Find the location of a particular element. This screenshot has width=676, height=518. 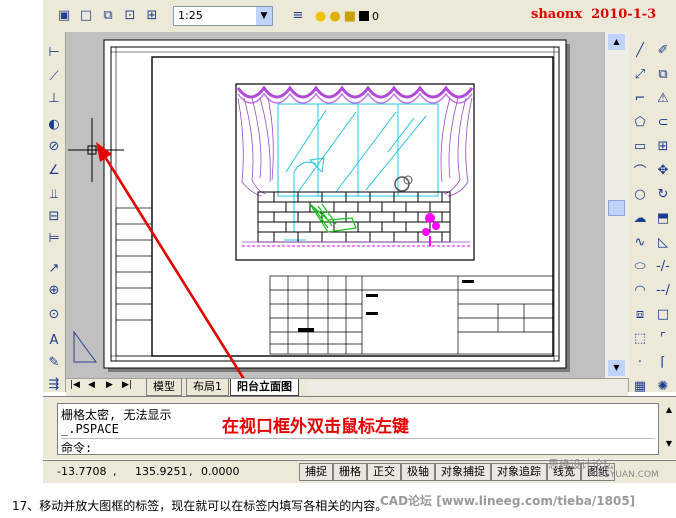

scale-dropdown: 1:25 ▼ is located at coordinates (223, 16).